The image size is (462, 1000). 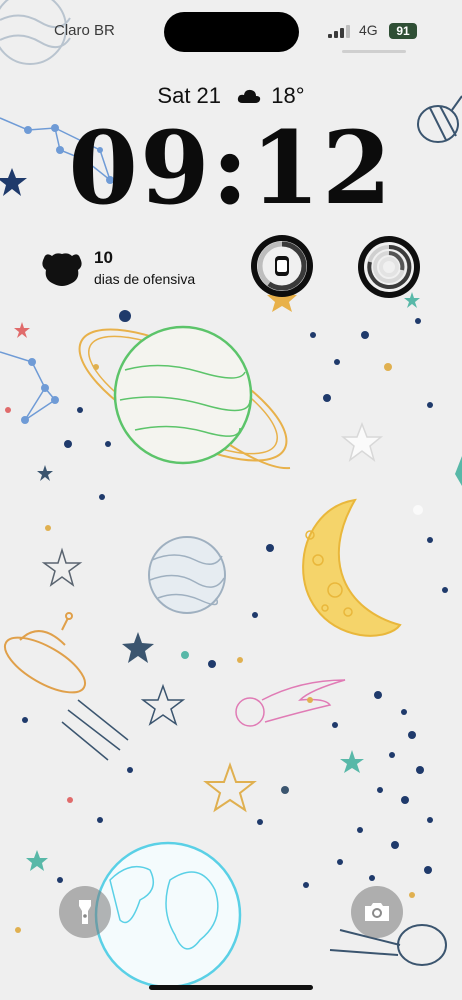 What do you see at coordinates (140, 270) in the screenshot?
I see `streak-widget: 10 dias de ofensiva` at bounding box center [140, 270].